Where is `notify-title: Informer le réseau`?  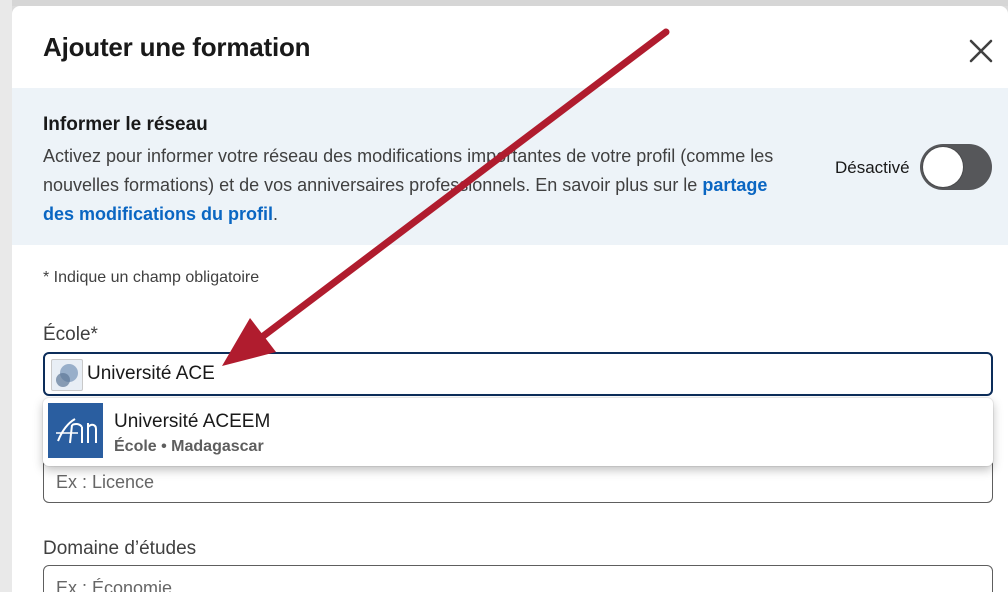
notify-title: Informer le réseau is located at coordinates (125, 124).